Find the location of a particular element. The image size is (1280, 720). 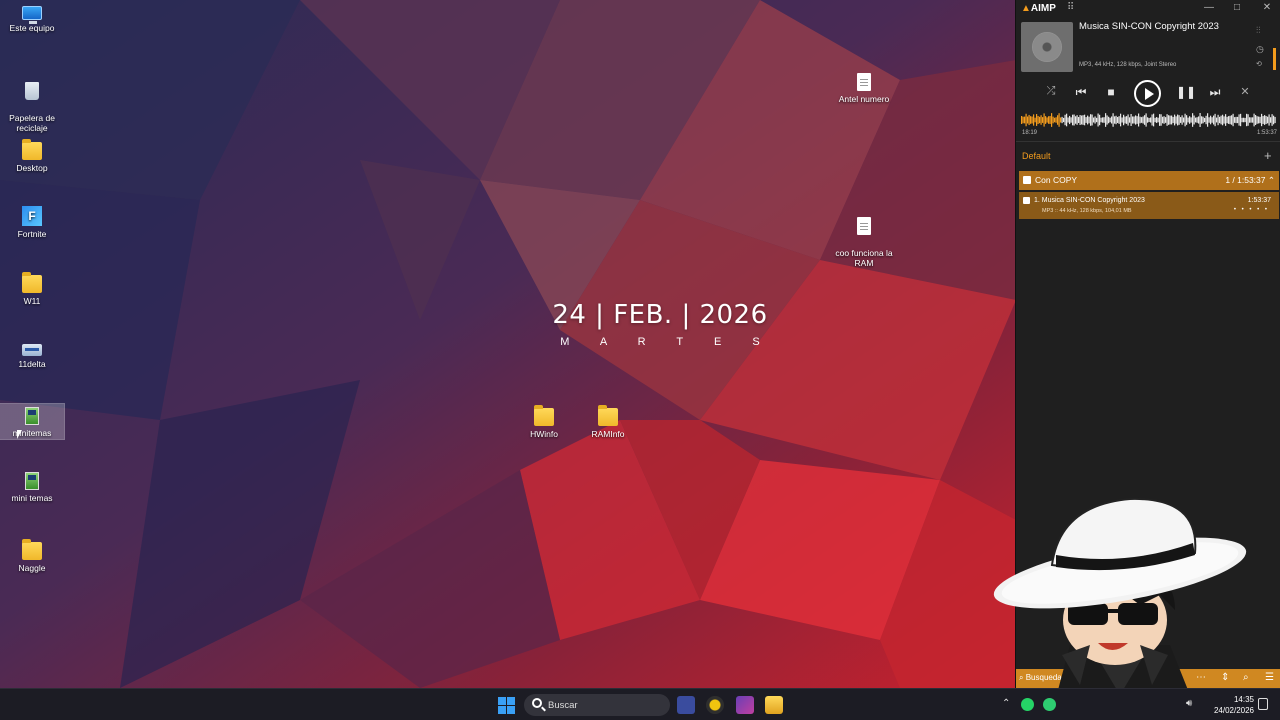

desktop-icon-raminfo: RAMInfo is located at coordinates (608, 422).